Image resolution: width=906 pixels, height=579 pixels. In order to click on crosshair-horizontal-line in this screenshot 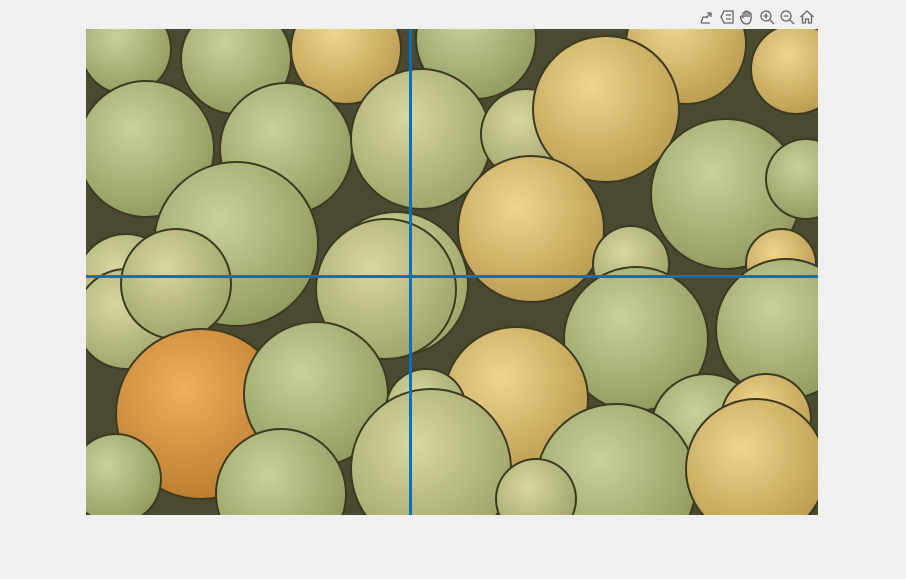, I will do `click(452, 276)`.